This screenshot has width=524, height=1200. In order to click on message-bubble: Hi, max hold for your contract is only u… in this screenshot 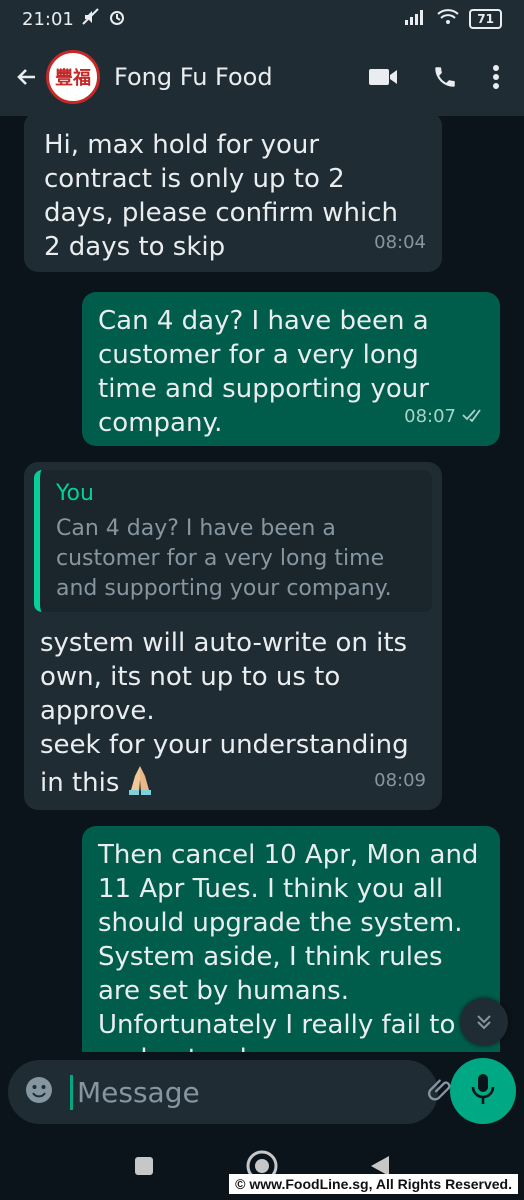, I will do `click(233, 194)`.